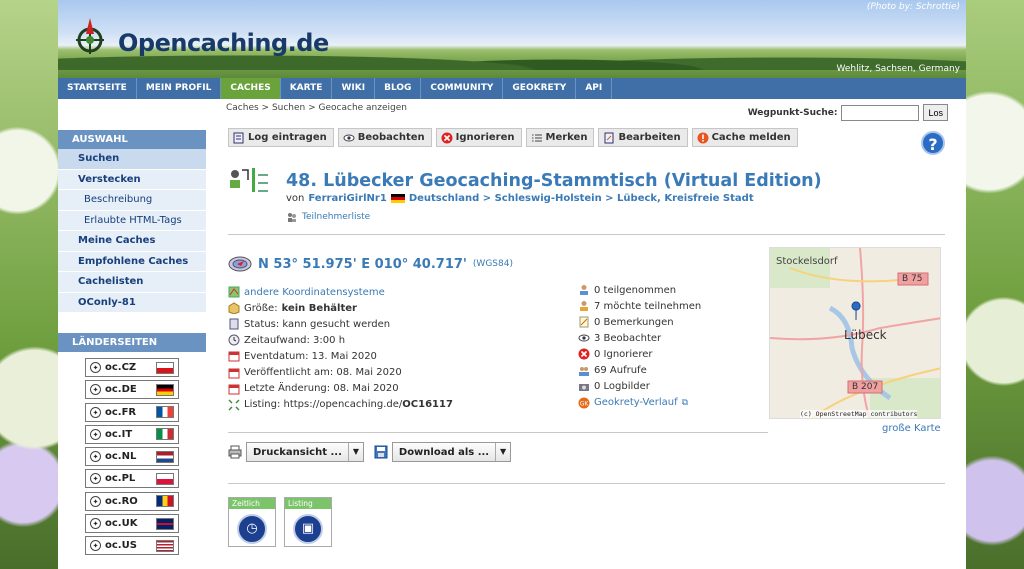  I want to click on size-prefix: Größe:, so click(261, 308).